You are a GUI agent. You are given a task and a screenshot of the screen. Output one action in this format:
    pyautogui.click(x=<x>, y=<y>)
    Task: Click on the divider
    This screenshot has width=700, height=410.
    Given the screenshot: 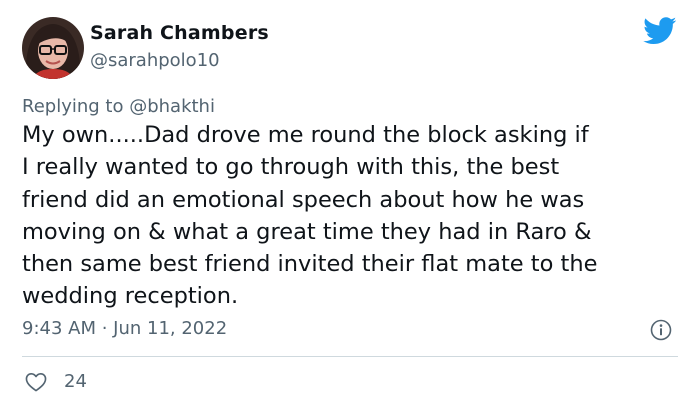 What is the action you would take?
    pyautogui.click(x=350, y=356)
    